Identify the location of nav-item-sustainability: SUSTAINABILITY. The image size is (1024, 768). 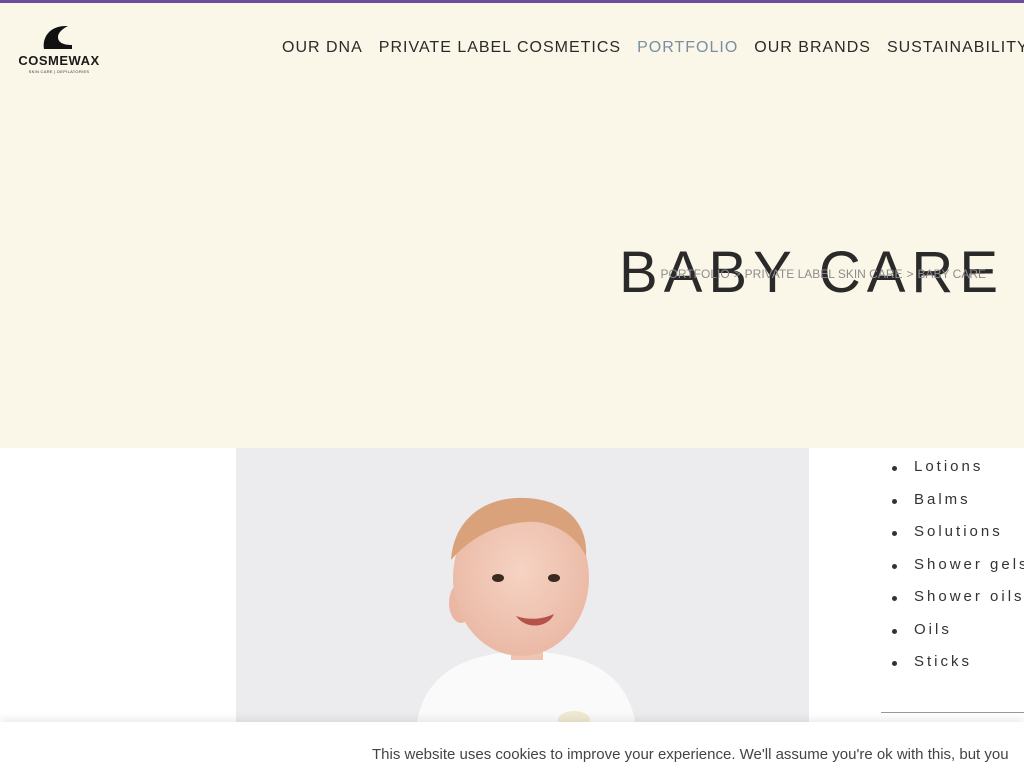
(955, 48).